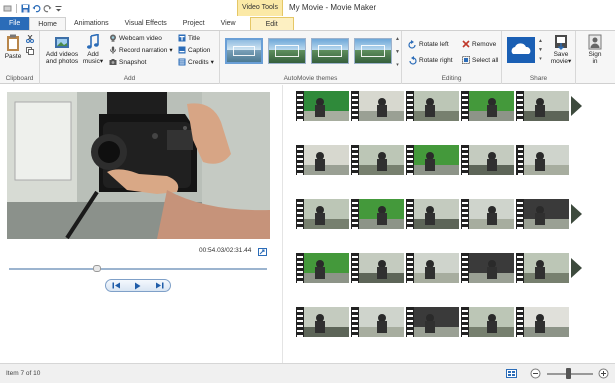  What do you see at coordinates (521, 51) in the screenshot?
I see `onedrive-share-button` at bounding box center [521, 51].